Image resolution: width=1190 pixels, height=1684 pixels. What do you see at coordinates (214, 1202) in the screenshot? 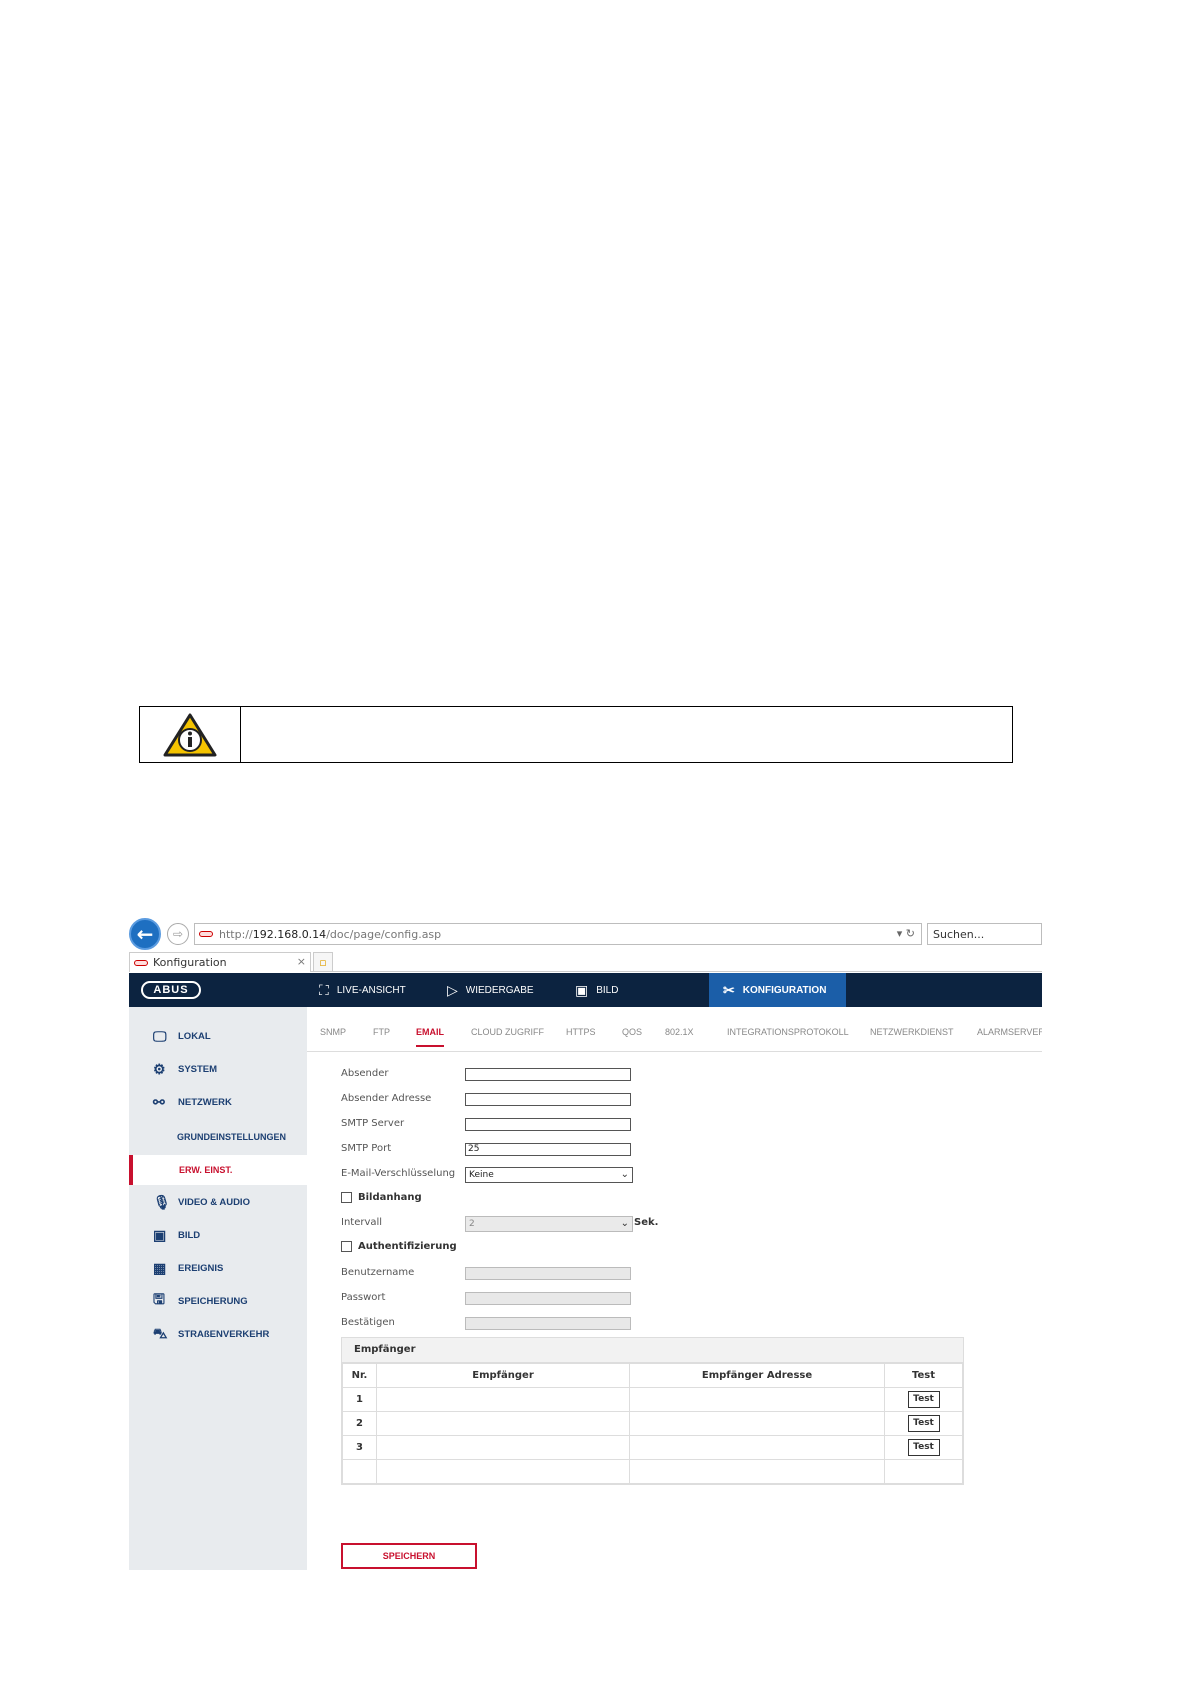
I see `sidebar-item-label: VIDEO & AUDIO` at bounding box center [214, 1202].